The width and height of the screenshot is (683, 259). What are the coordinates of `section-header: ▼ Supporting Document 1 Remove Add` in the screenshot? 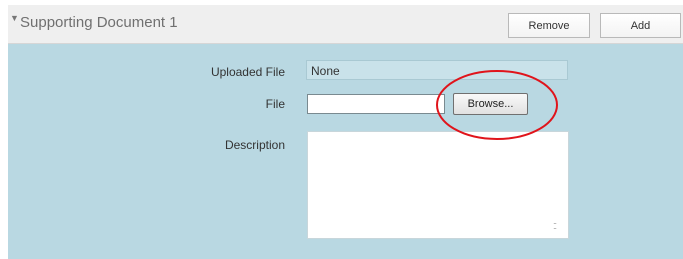 It's located at (345, 24).